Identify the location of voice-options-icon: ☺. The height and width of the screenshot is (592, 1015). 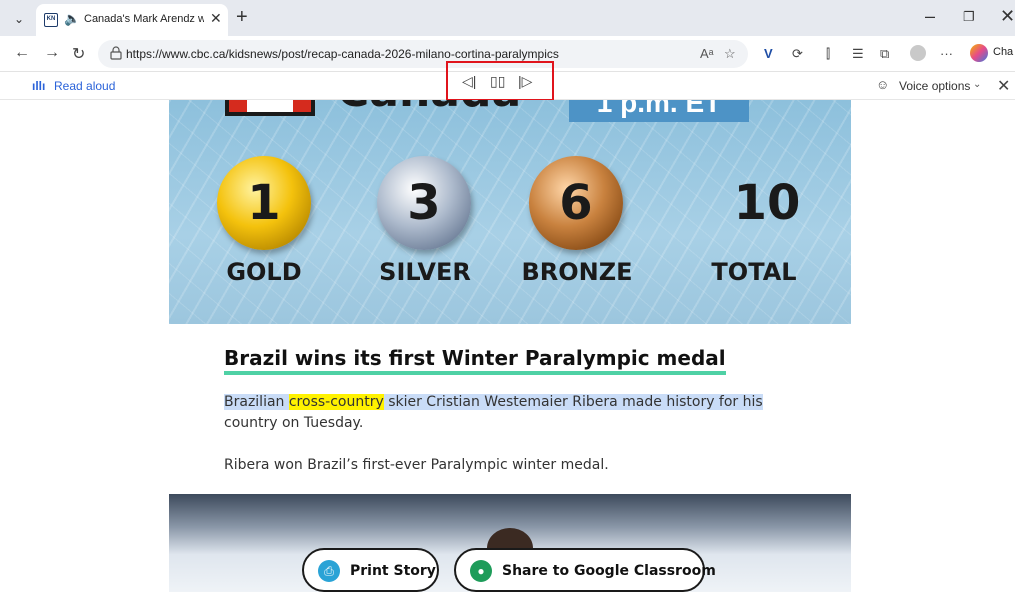
(882, 84).